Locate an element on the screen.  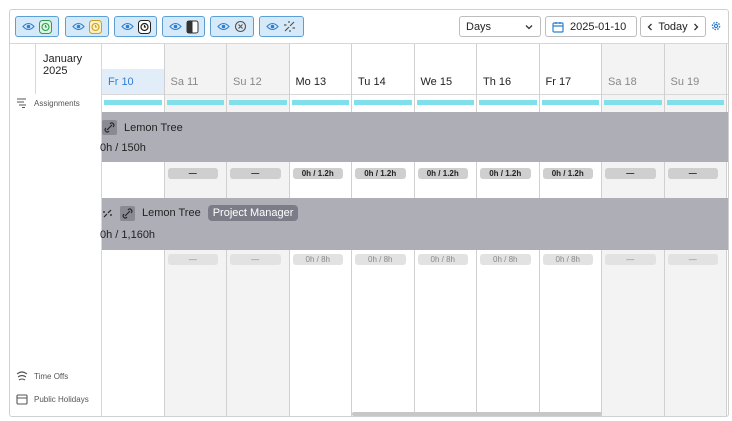
date-picker: 2025-01-10 is located at coordinates (591, 26).